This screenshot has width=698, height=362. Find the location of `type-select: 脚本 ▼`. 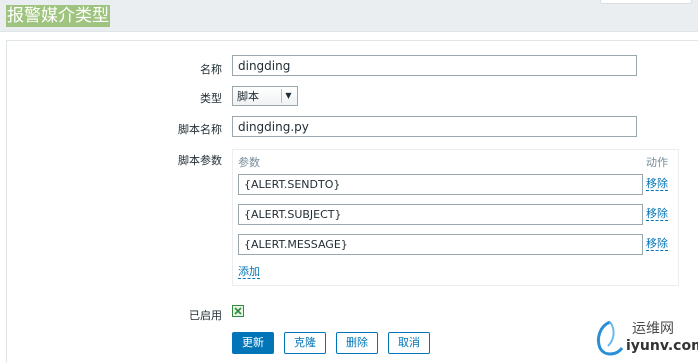

type-select: 脚本 ▼ is located at coordinates (265, 96).